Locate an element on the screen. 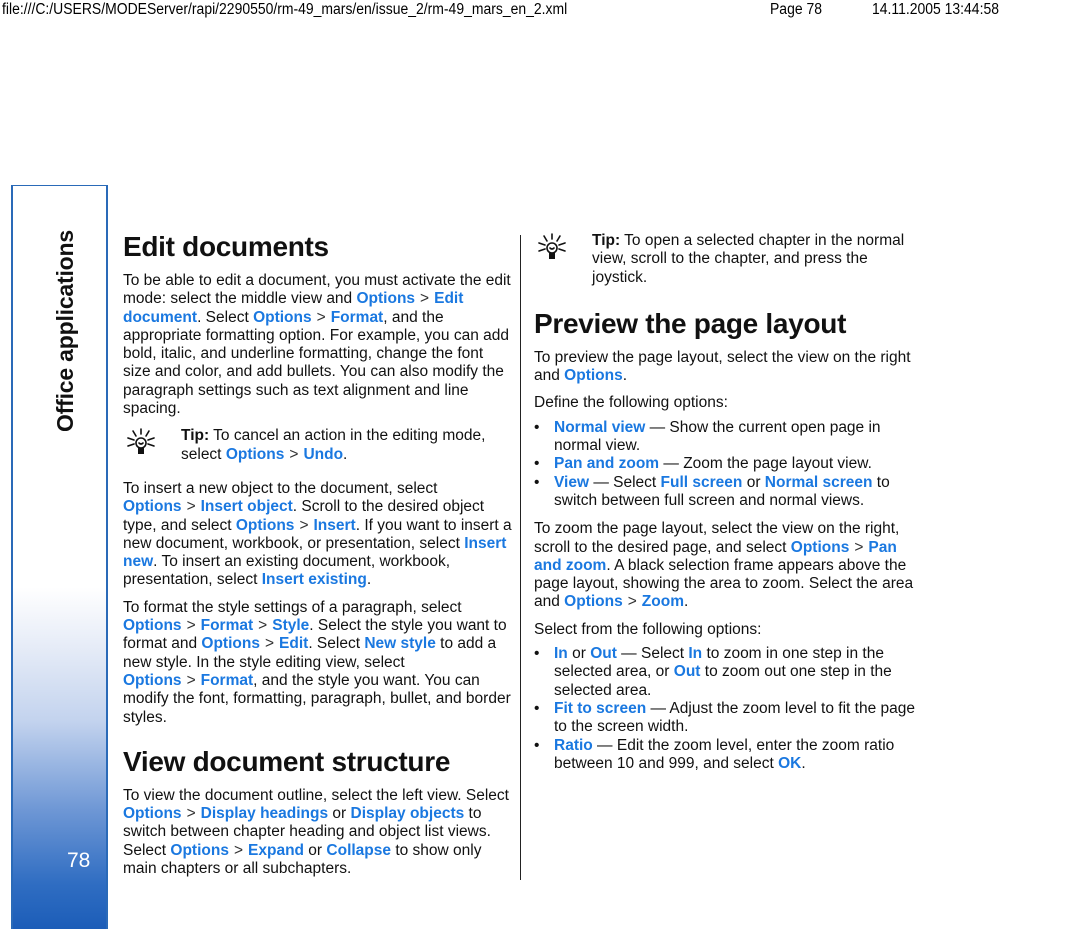 This screenshot has width=1065, height=930. menu-term: Insert existing is located at coordinates (314, 580).